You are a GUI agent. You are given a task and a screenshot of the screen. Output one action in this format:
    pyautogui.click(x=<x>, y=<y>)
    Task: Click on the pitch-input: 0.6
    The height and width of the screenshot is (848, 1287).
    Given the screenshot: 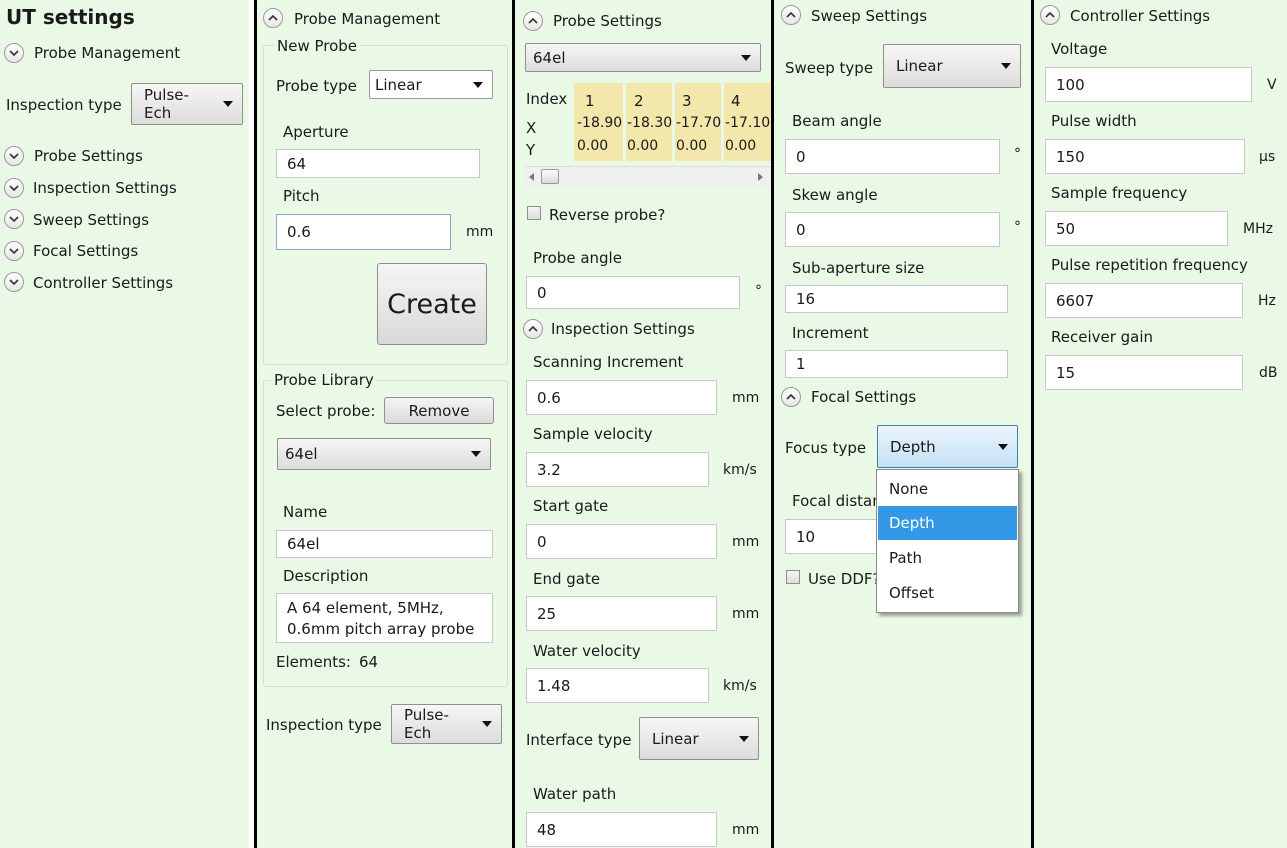 What is the action you would take?
    pyautogui.click(x=363, y=232)
    